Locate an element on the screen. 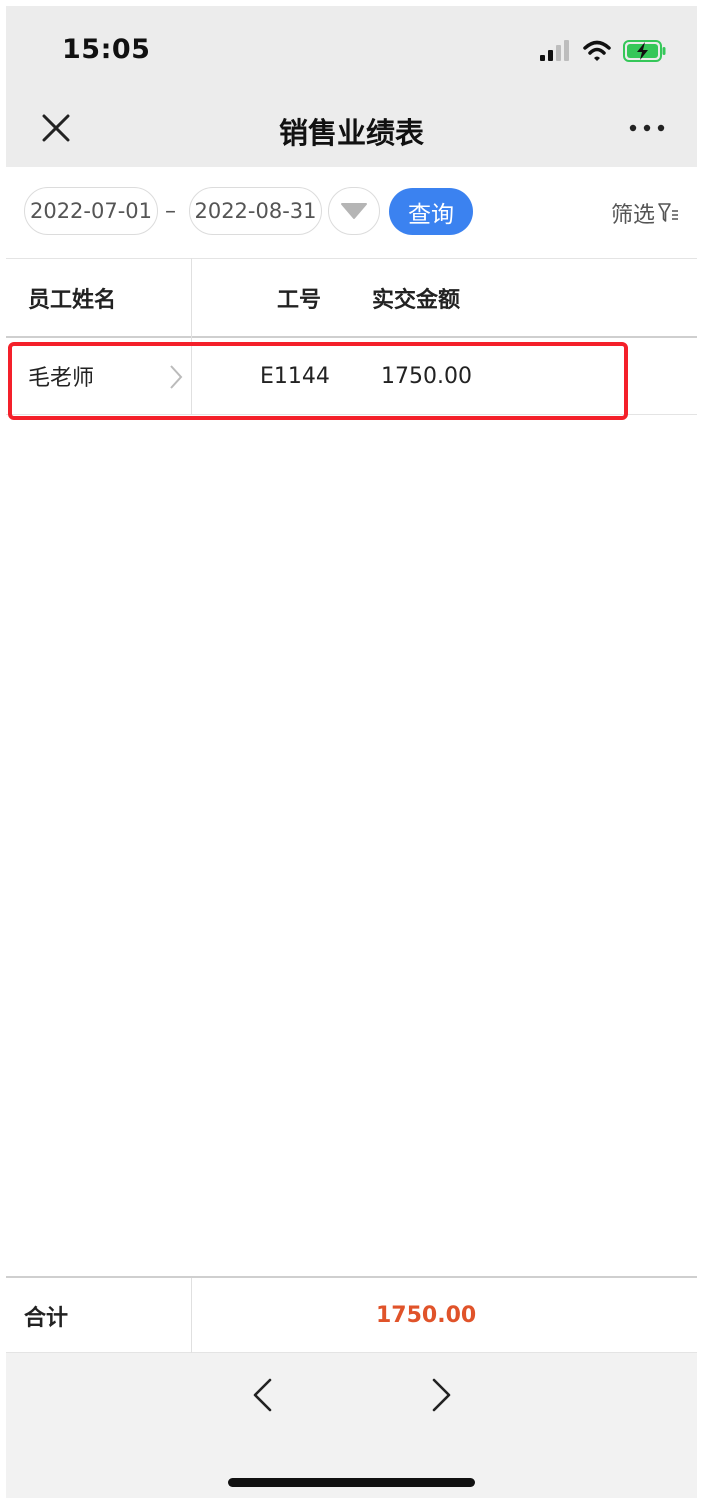 Image resolution: width=703 pixels, height=1504 pixels. battery-charging-icon is located at coordinates (644, 51).